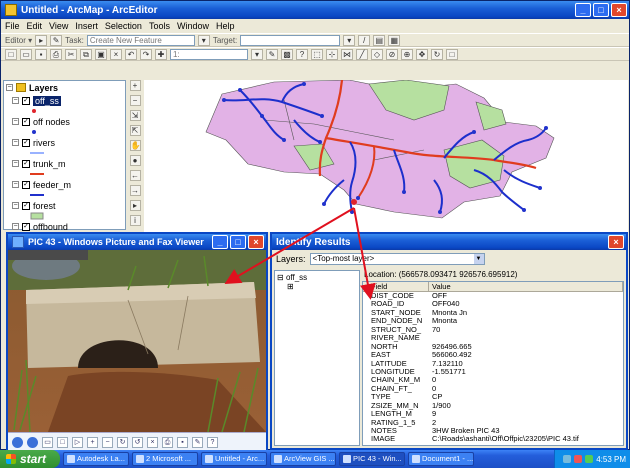 The height and width of the screenshot is (468, 630). Describe the element at coordinates (493, 330) in the screenshot. I see `table-row: STRUCT_NO_ 70` at that location.